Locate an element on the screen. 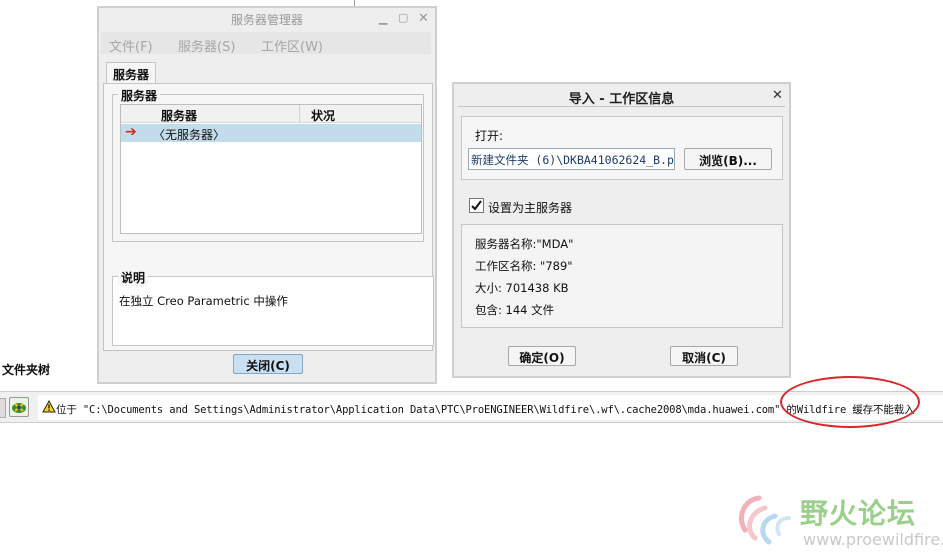 The image size is (943, 557). server-manager-titlebar: 服务器管理器 ▁ ▢ ✕ is located at coordinates (267, 19).